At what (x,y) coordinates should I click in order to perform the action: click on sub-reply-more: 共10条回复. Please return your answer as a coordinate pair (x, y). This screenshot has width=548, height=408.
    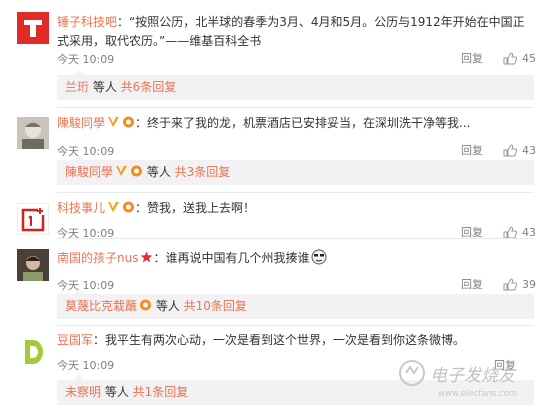
    Looking at the image, I should click on (215, 306).